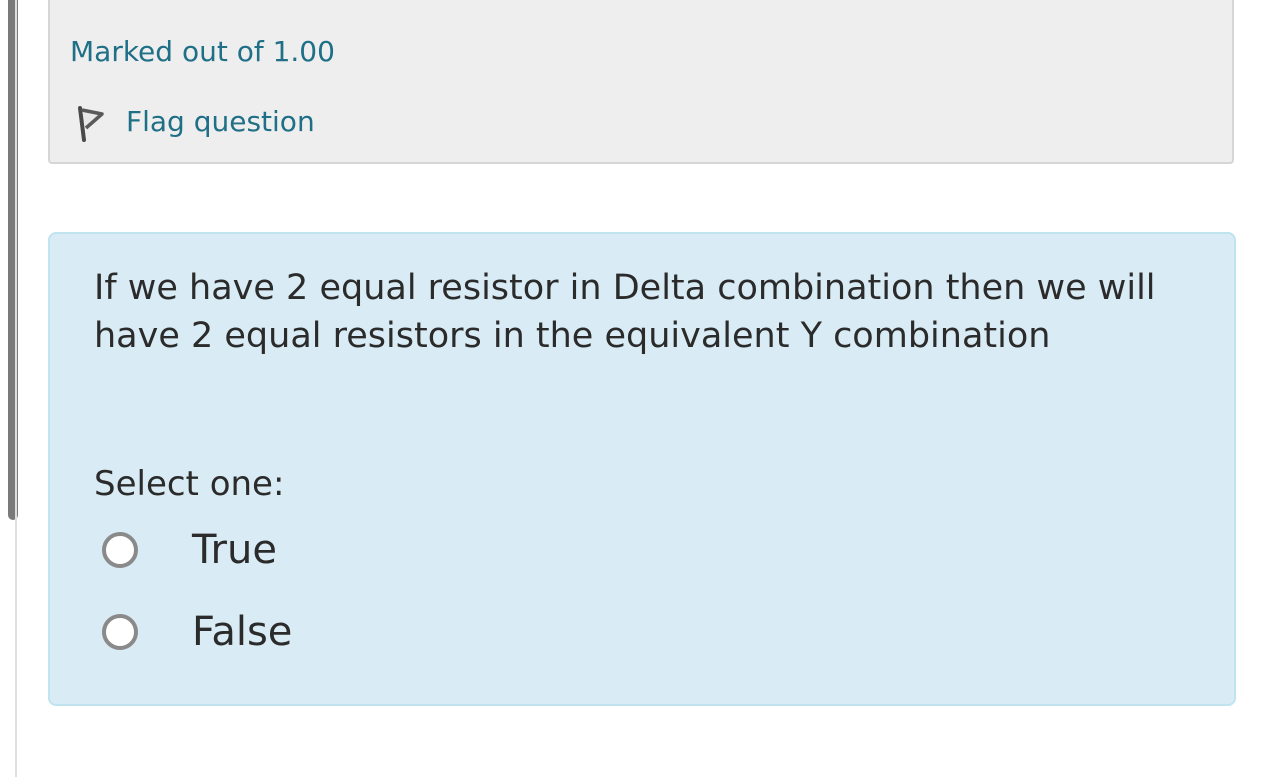  What do you see at coordinates (120, 632) in the screenshot?
I see `radio-false` at bounding box center [120, 632].